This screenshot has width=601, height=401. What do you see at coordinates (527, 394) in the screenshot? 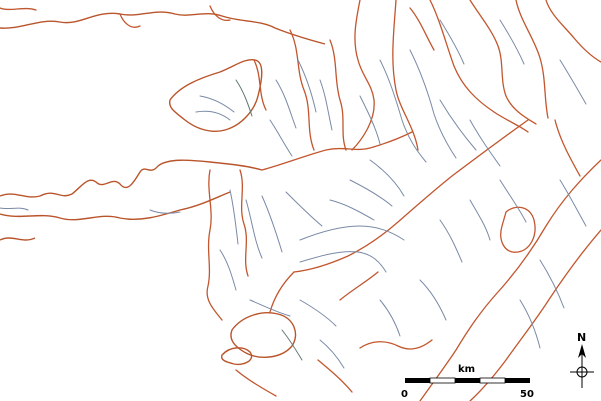
I see `scale-bar-end-label: 50` at bounding box center [527, 394].